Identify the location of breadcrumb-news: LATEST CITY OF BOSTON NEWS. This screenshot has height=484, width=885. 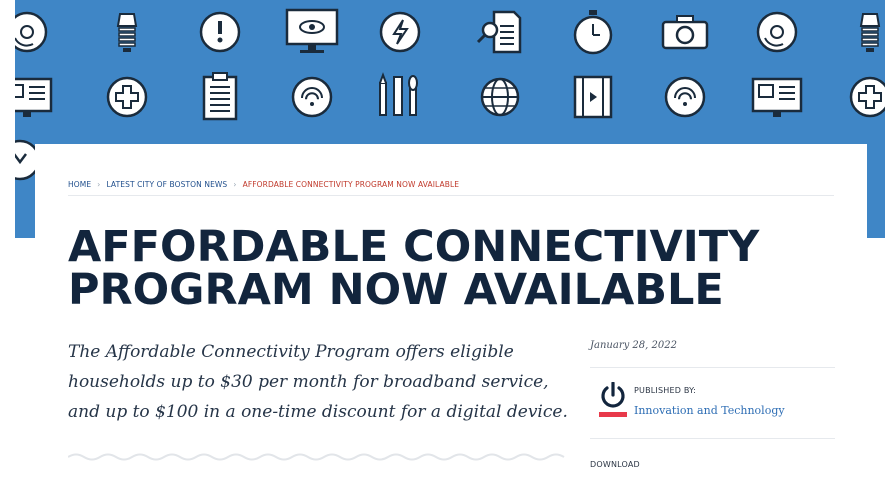
(166, 184).